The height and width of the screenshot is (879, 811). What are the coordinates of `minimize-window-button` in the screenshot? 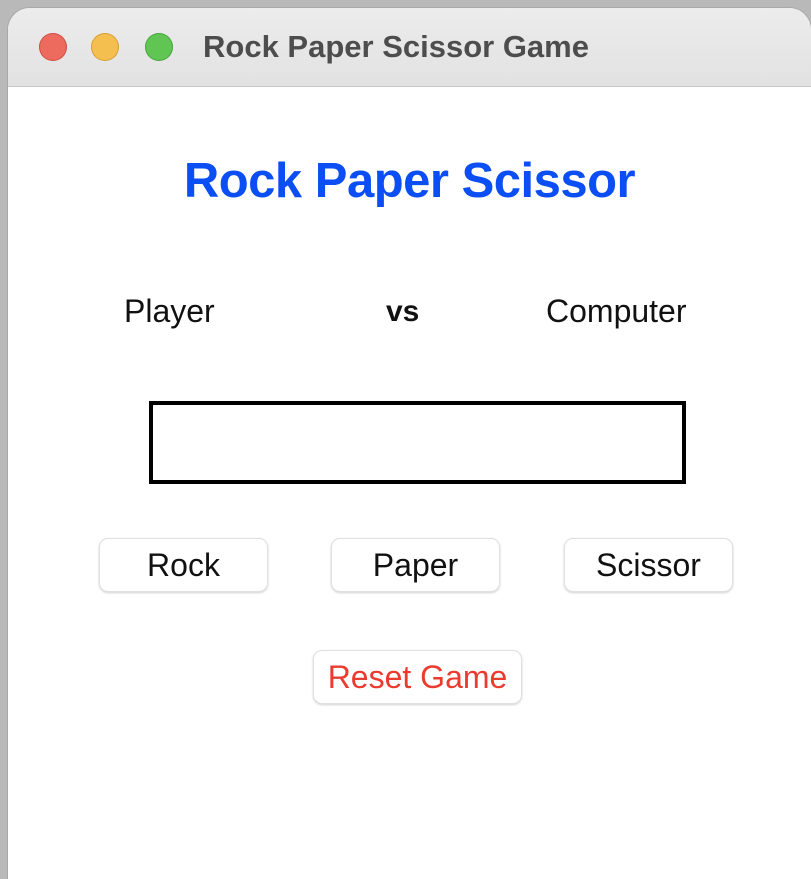 It's located at (105, 47).